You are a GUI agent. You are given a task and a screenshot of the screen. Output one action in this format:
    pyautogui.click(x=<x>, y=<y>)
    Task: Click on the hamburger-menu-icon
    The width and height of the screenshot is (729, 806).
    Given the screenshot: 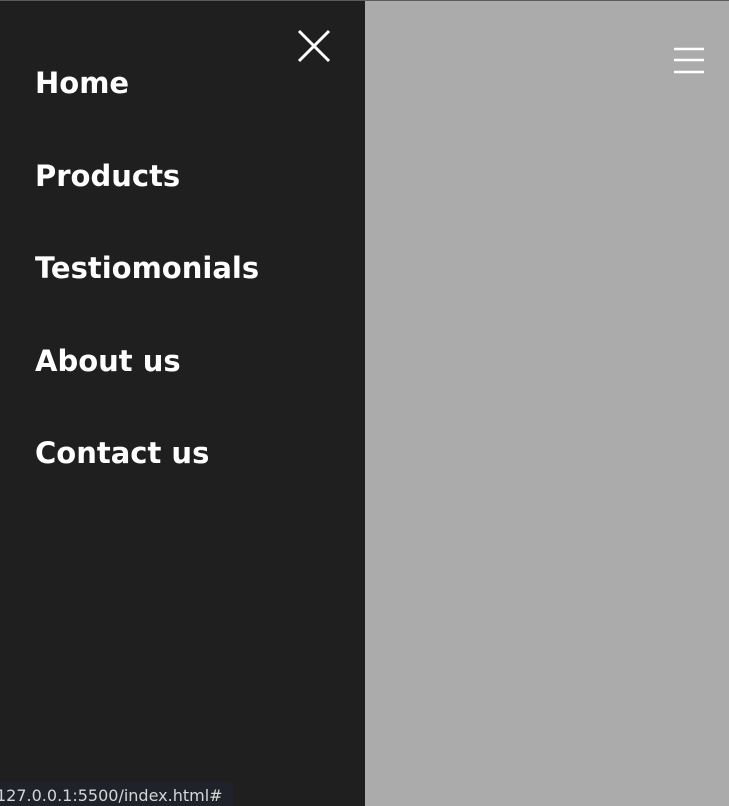 What is the action you would take?
    pyautogui.click(x=689, y=60)
    